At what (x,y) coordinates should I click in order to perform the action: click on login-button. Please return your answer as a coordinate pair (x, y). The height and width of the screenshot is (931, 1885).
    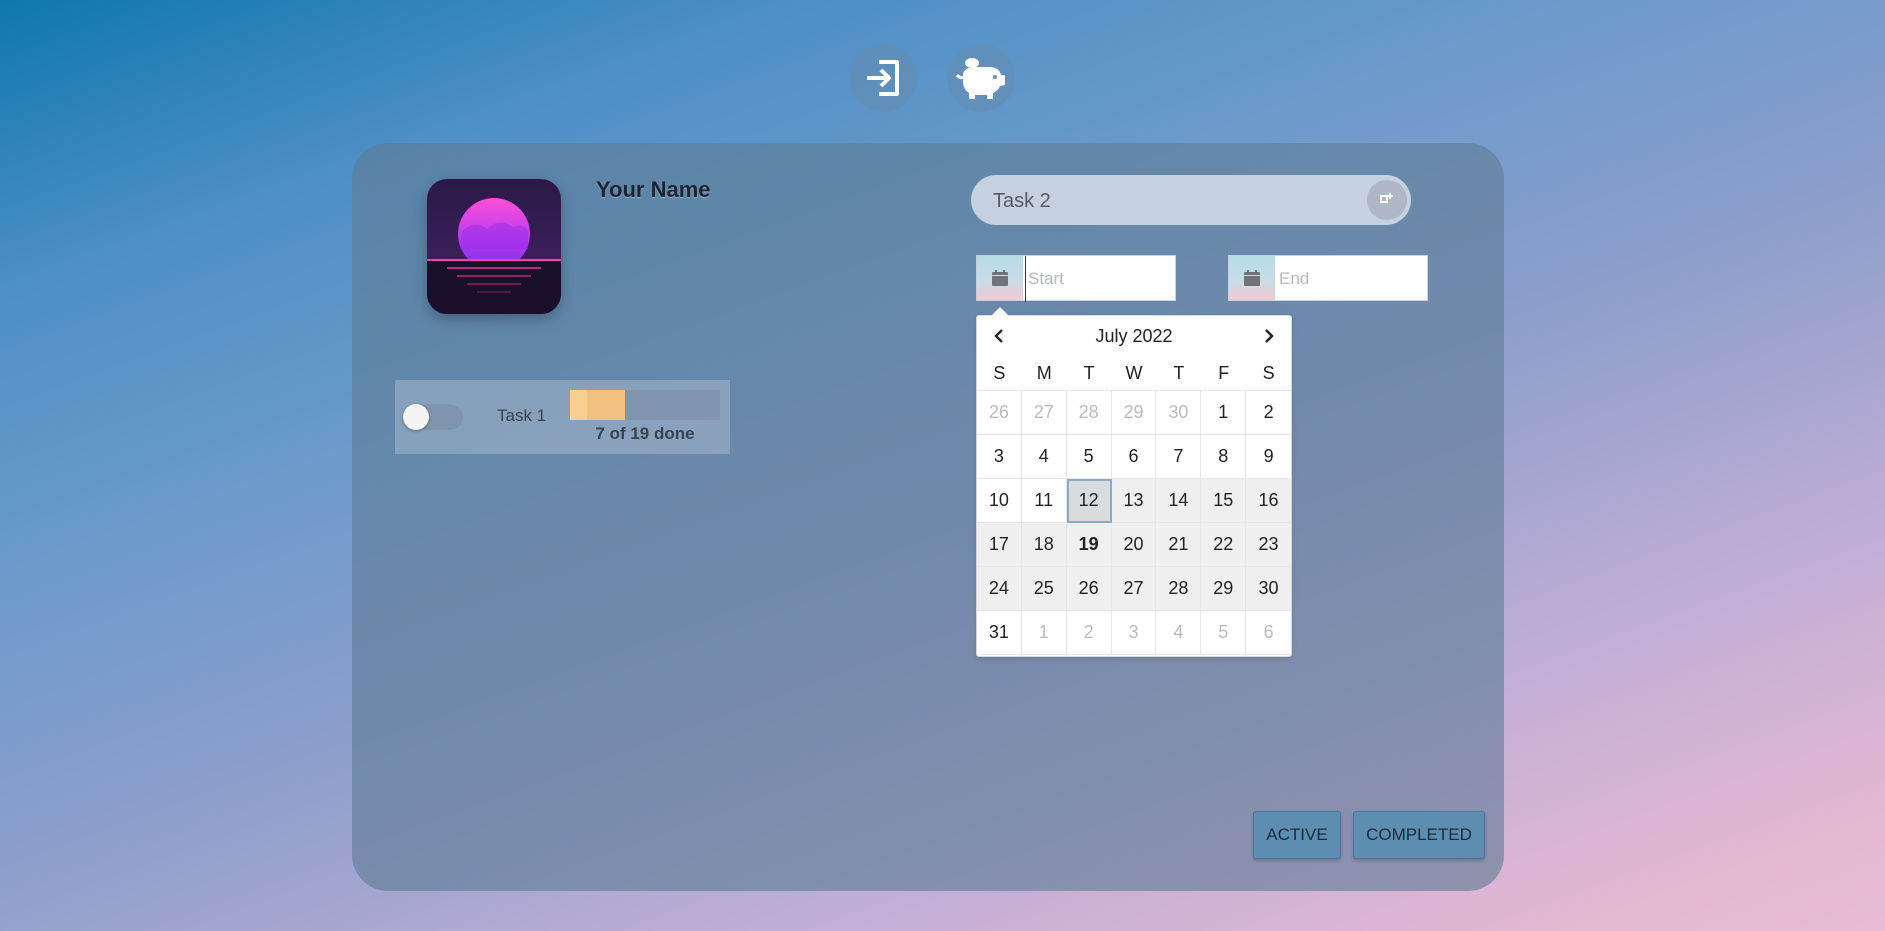
    Looking at the image, I should click on (883, 78).